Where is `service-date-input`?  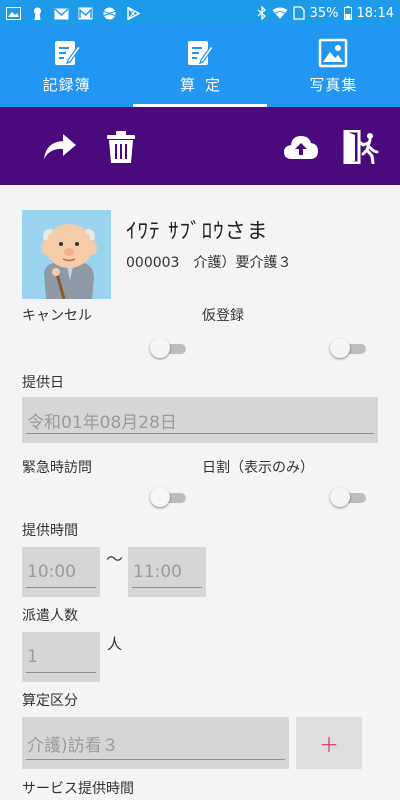 service-date-input is located at coordinates (200, 420).